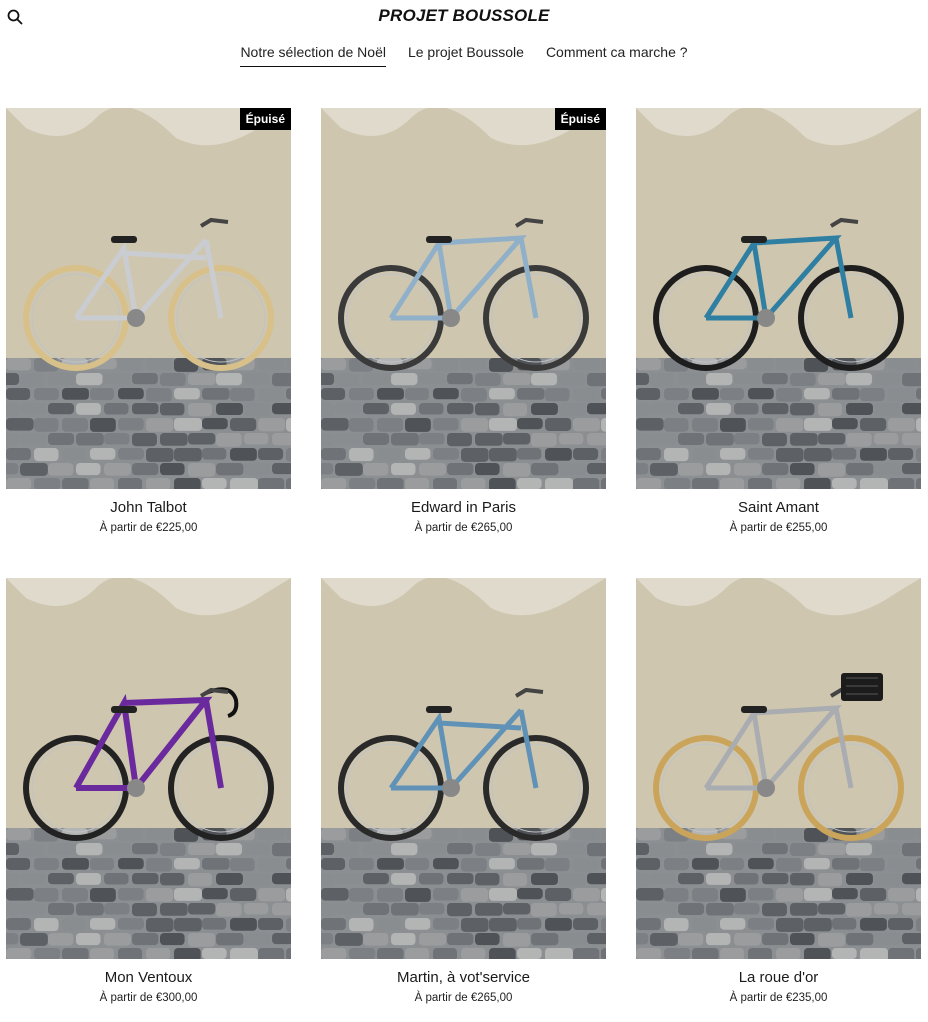 The height and width of the screenshot is (1022, 928). Describe the element at coordinates (463, 15) in the screenshot. I see `brand-logo: PROJET BOUSSOLE` at that location.